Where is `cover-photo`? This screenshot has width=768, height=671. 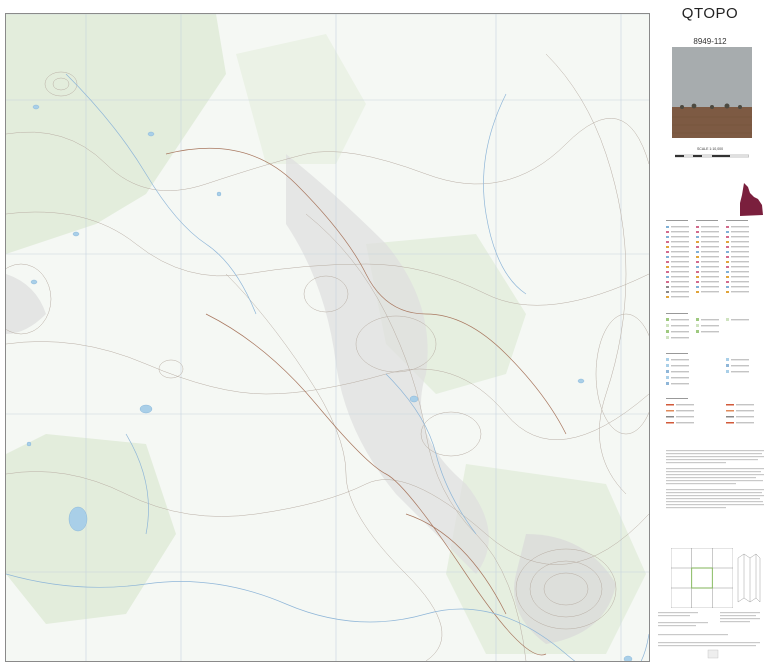 cover-photo is located at coordinates (712, 92).